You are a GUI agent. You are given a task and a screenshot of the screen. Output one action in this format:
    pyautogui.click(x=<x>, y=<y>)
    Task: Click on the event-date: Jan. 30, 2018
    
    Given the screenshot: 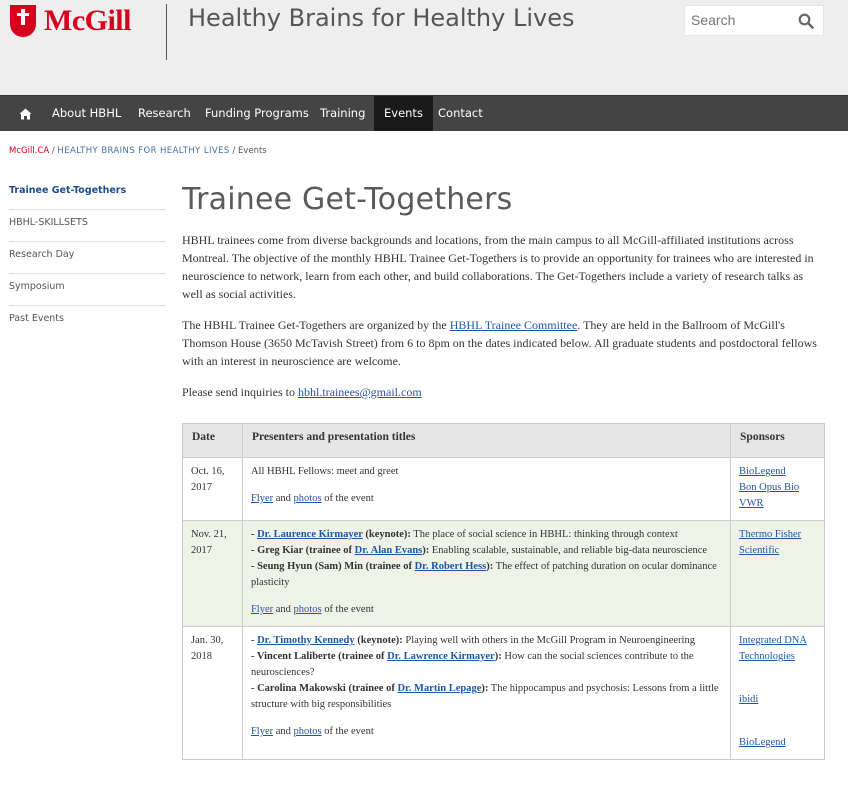 What is the action you would take?
    pyautogui.click(x=212, y=693)
    